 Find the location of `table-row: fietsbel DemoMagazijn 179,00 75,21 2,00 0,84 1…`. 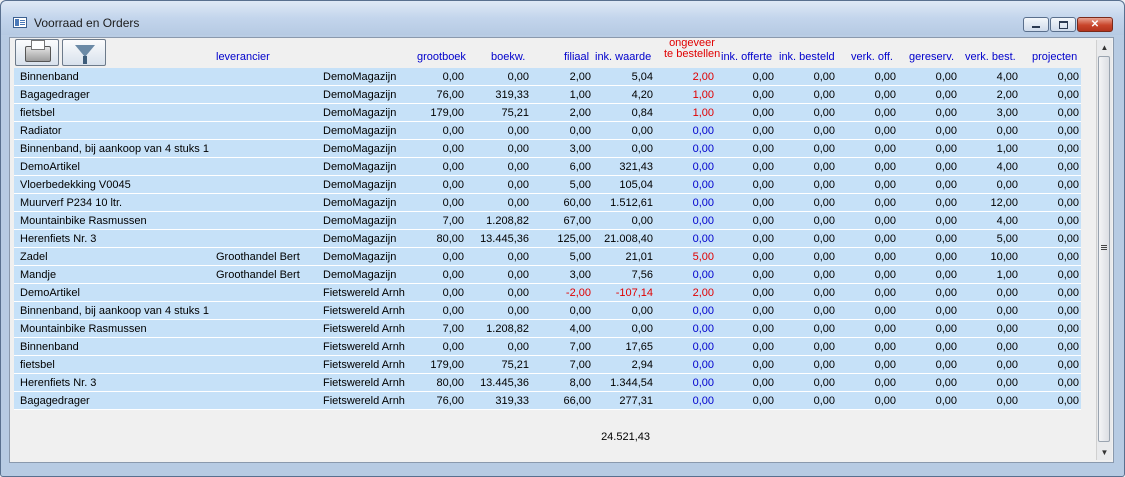

table-row: fietsbel DemoMagazijn 179,00 75,21 2,00 0,84 1… is located at coordinates (547, 113).